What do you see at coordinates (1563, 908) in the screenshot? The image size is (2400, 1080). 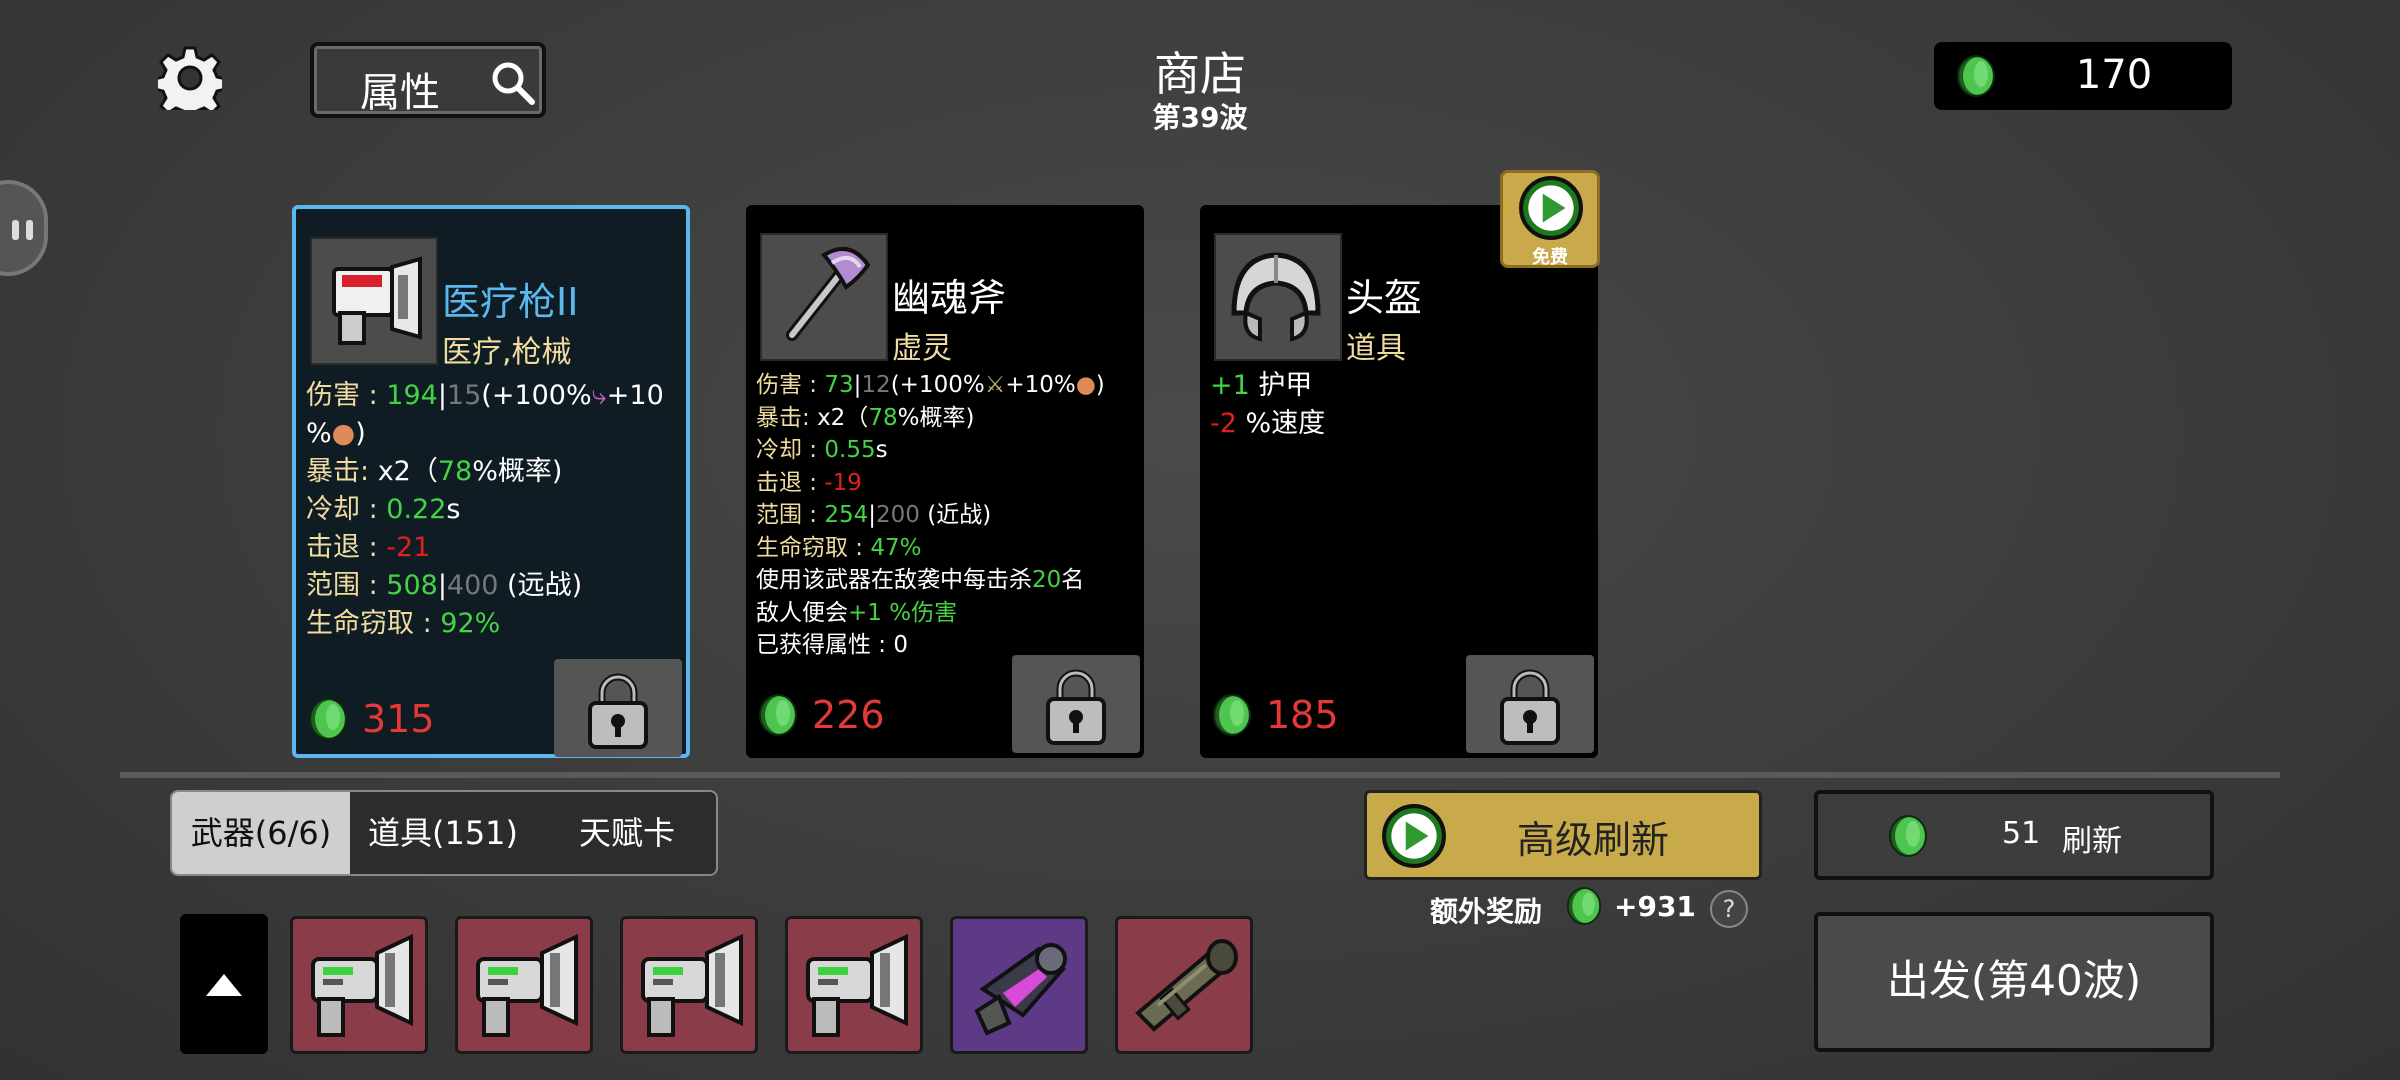 I see `bonus-reward: 额外奖励 +931` at bounding box center [1563, 908].